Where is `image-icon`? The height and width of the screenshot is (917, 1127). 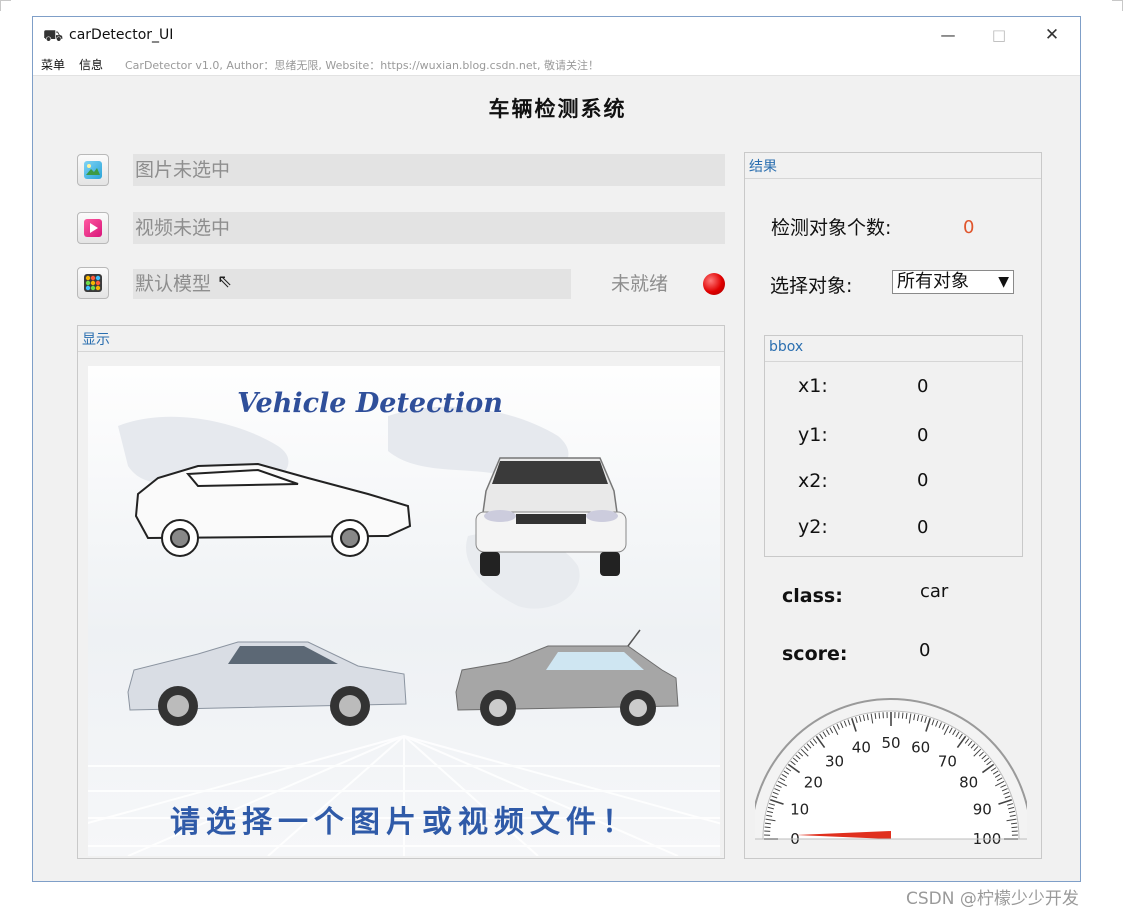
image-icon is located at coordinates (93, 170).